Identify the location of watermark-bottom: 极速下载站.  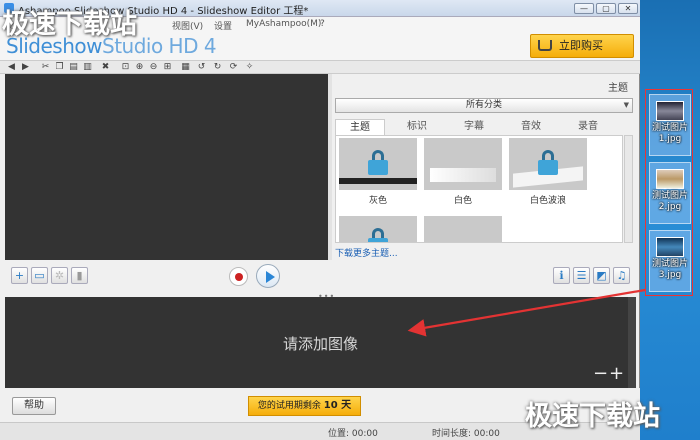
(592, 416).